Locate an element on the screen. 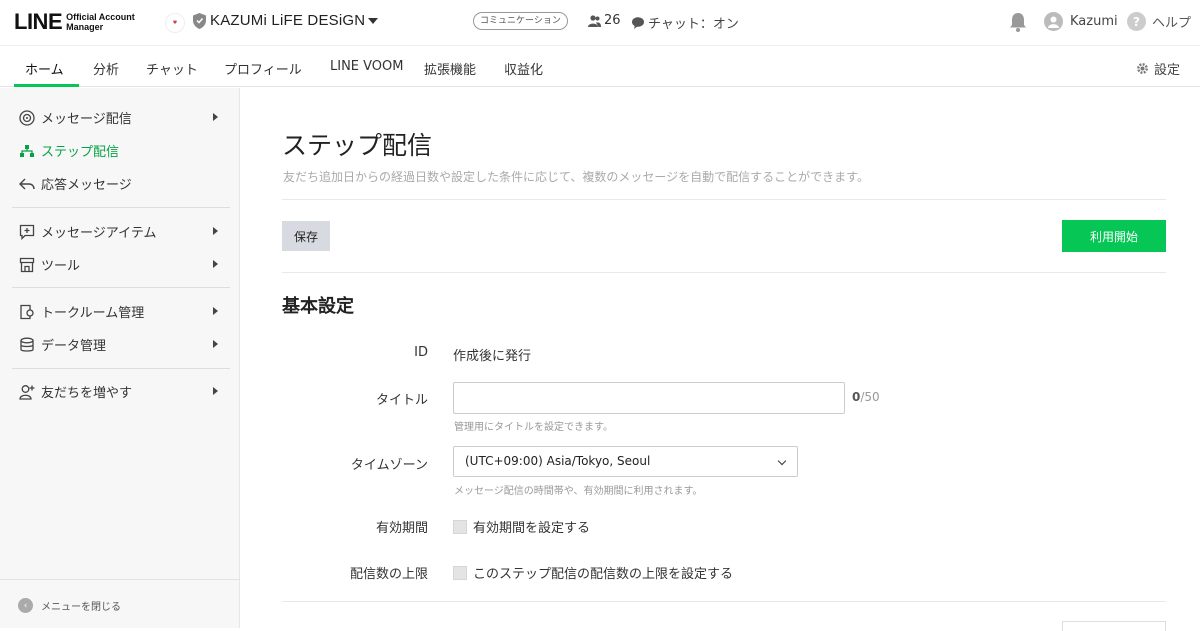 This screenshot has height=631, width=1200. line-logo: LINE Official Account Manager is located at coordinates (74, 22).